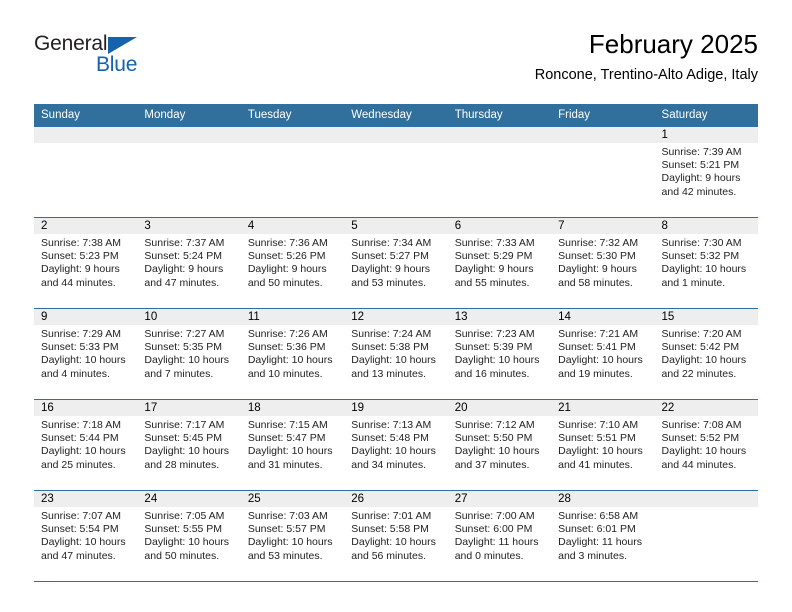  What do you see at coordinates (292, 317) in the screenshot?
I see `day-number: 11` at bounding box center [292, 317].